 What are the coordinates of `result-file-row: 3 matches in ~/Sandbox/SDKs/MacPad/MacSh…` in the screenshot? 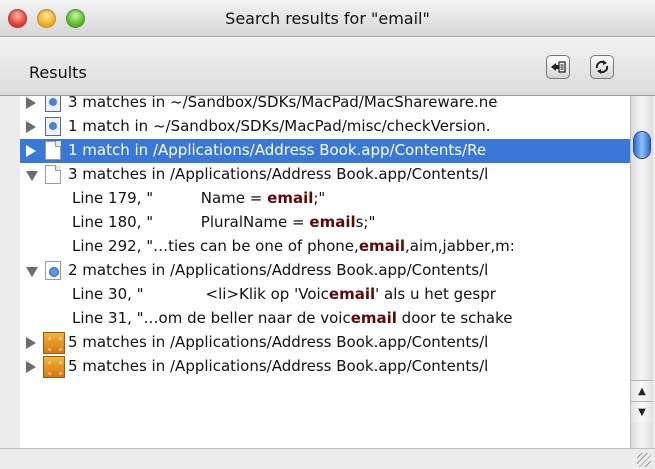 It's located at (325, 105).